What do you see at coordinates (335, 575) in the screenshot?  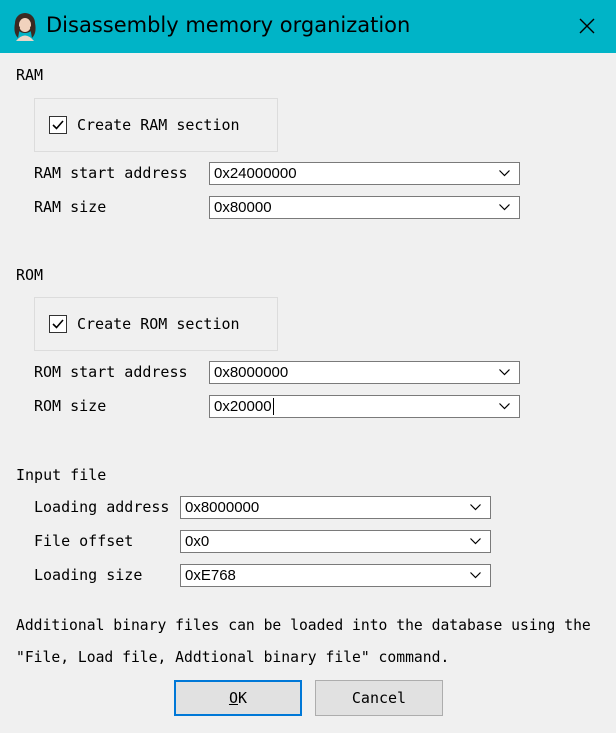 I see `loading-size-combo: 0xE768` at bounding box center [335, 575].